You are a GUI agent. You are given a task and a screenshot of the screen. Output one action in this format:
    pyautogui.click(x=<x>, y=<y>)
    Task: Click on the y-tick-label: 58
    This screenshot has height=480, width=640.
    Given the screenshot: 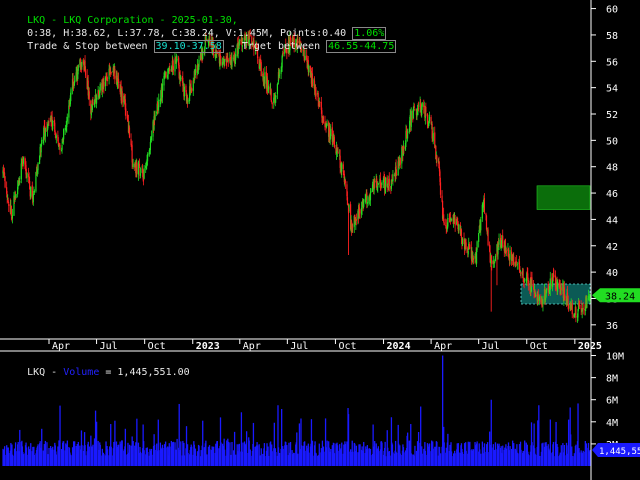 What is the action you would take?
    pyautogui.click(x=612, y=36)
    